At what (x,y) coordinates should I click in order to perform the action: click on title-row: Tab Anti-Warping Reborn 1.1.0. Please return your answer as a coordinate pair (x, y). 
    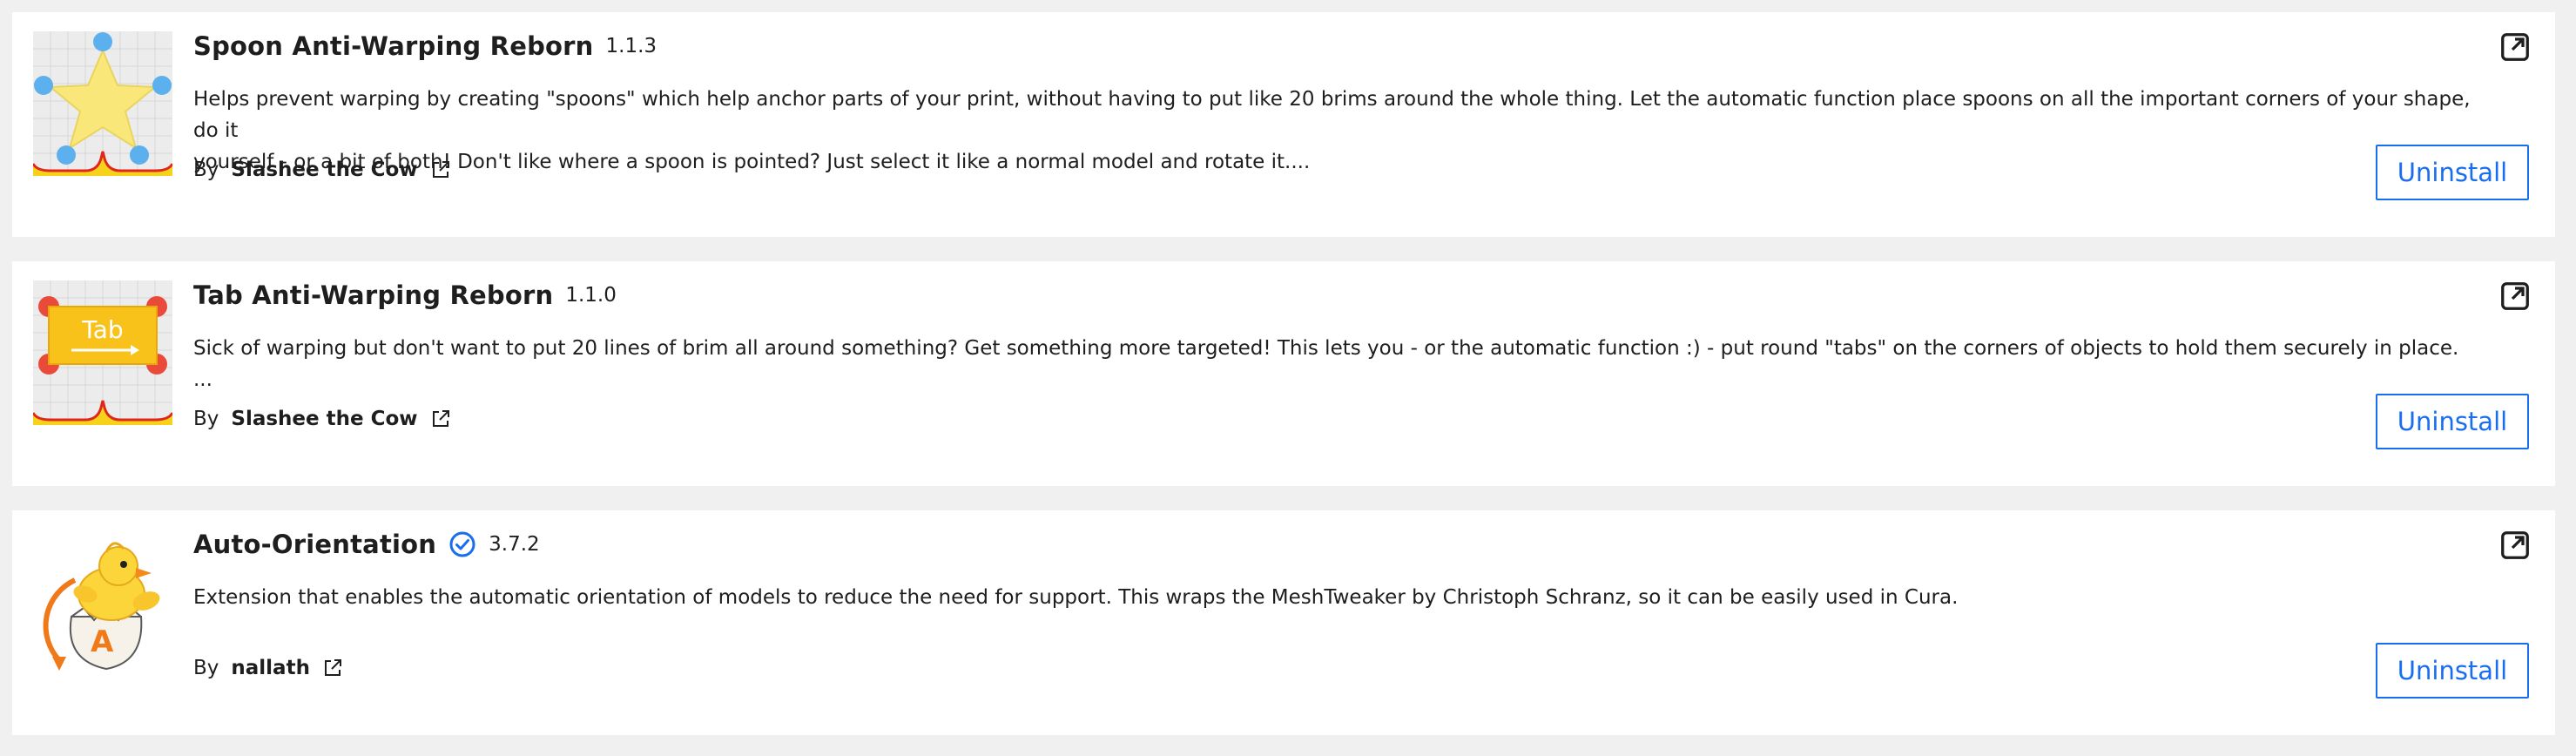
    Looking at the image, I should click on (405, 295).